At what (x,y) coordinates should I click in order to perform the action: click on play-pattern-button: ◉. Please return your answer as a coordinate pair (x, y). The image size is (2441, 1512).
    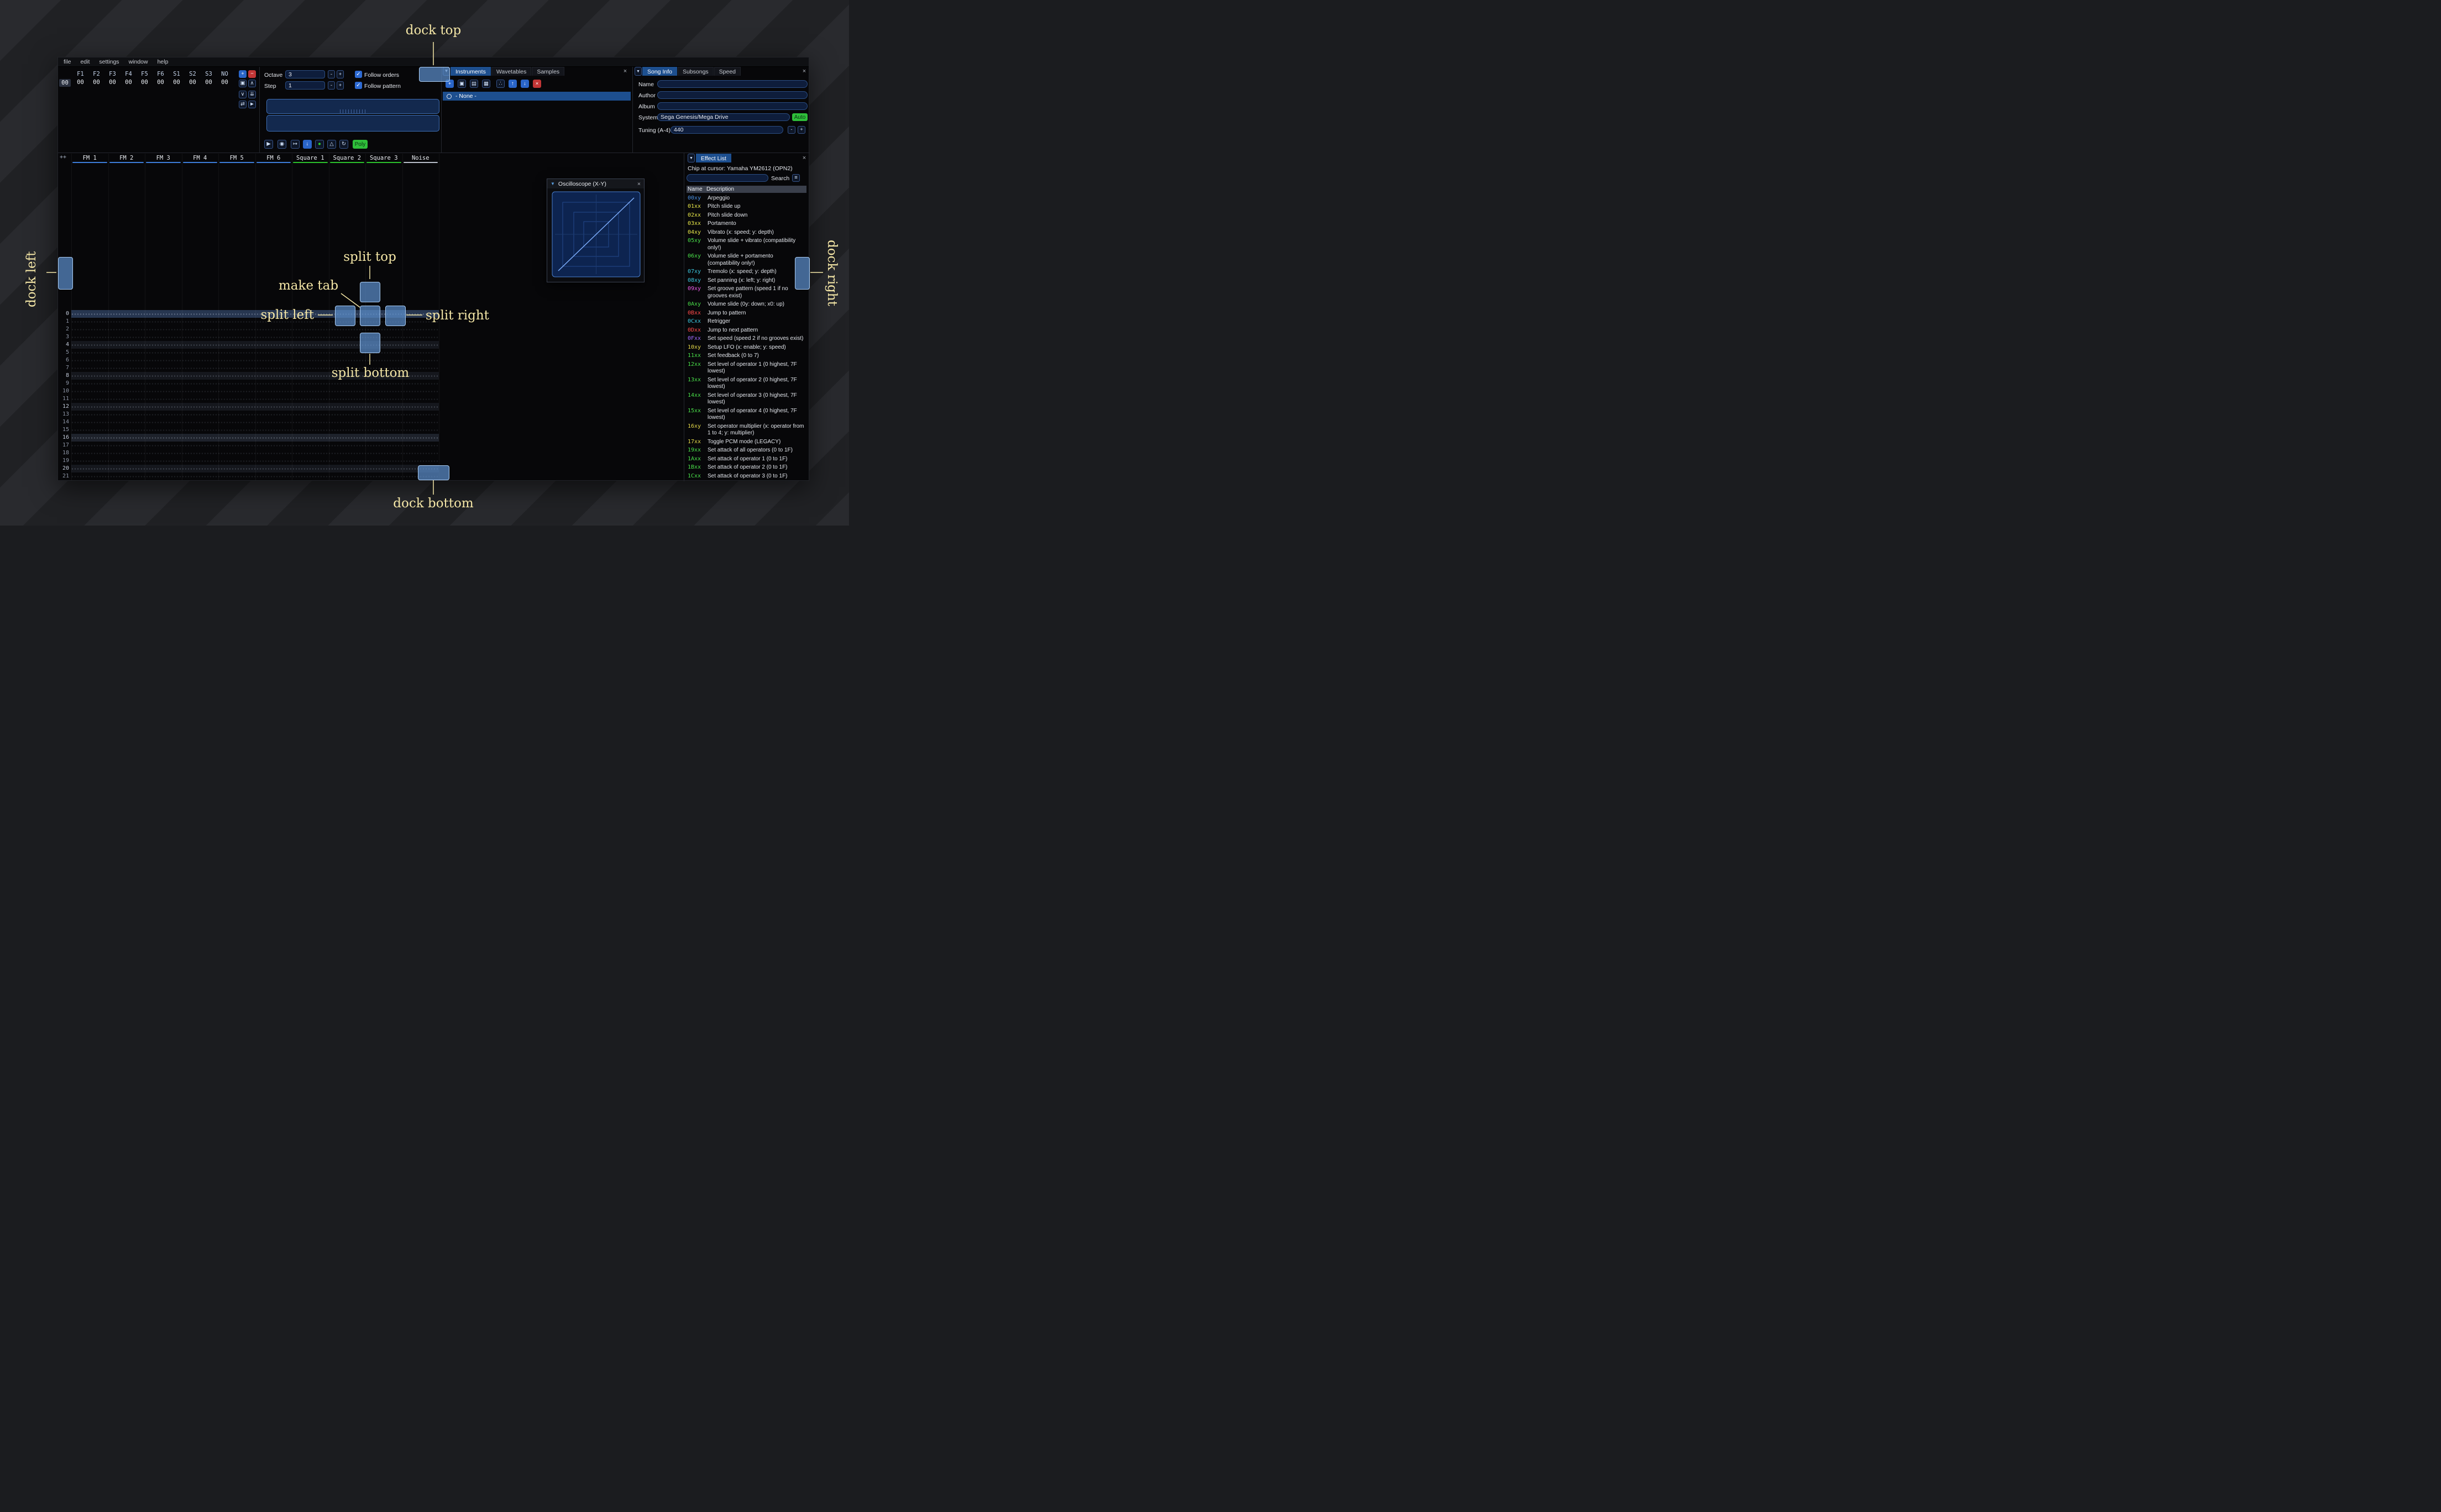
    Looking at the image, I should click on (281, 145).